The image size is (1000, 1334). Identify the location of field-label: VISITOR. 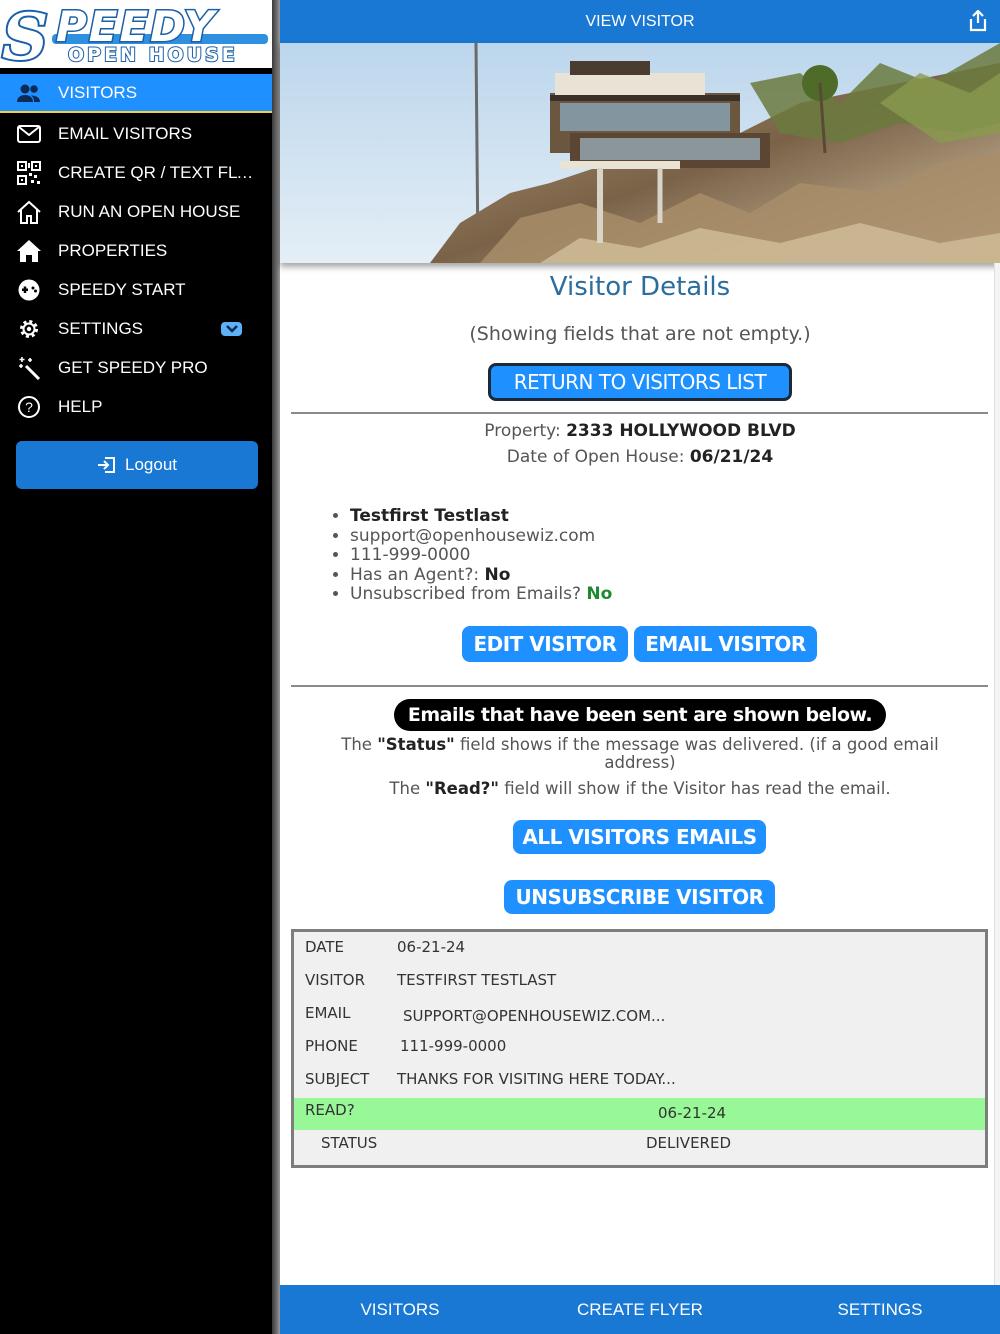
(335, 980).